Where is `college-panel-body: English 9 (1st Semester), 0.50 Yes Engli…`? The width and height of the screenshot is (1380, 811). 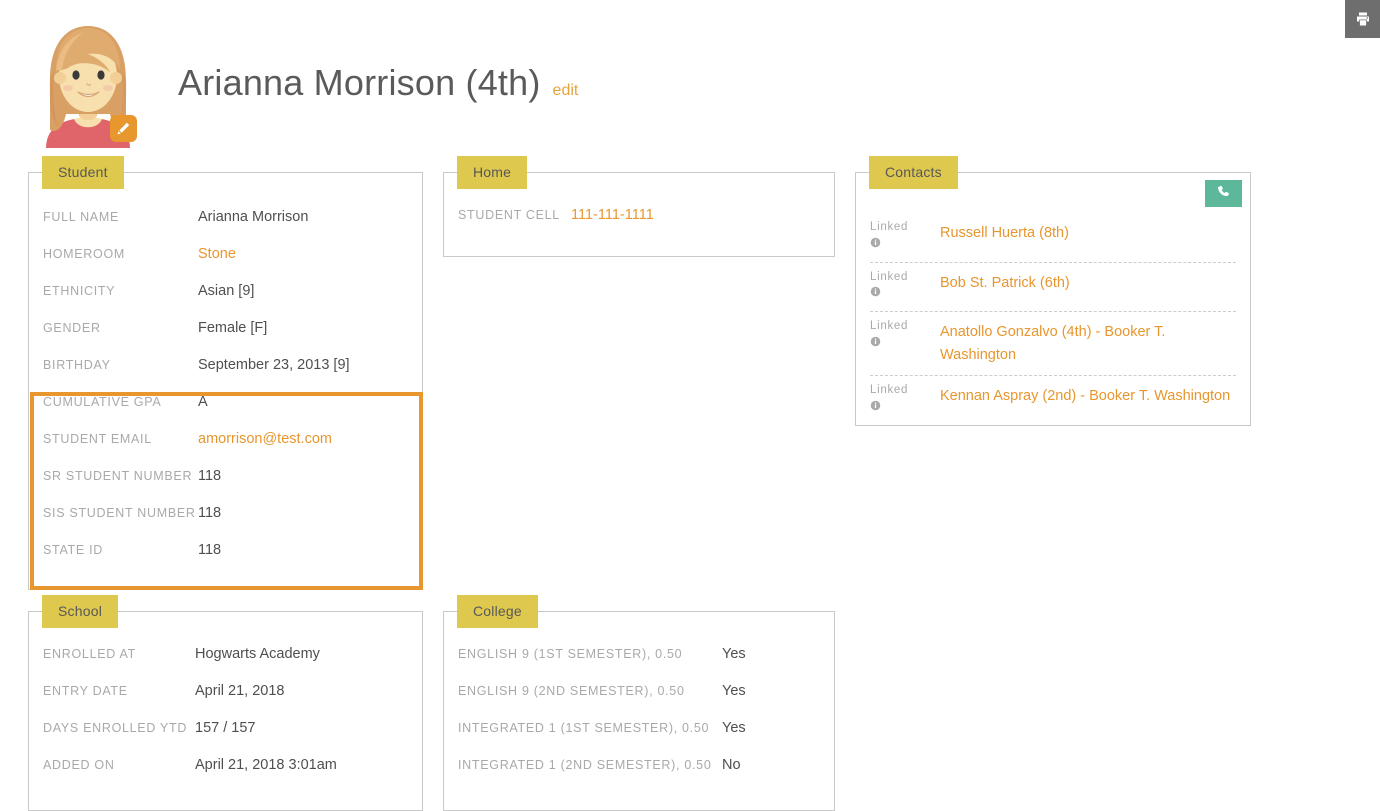 college-panel-body: English 9 (1st Semester), 0.50 Yes Engli… is located at coordinates (639, 703).